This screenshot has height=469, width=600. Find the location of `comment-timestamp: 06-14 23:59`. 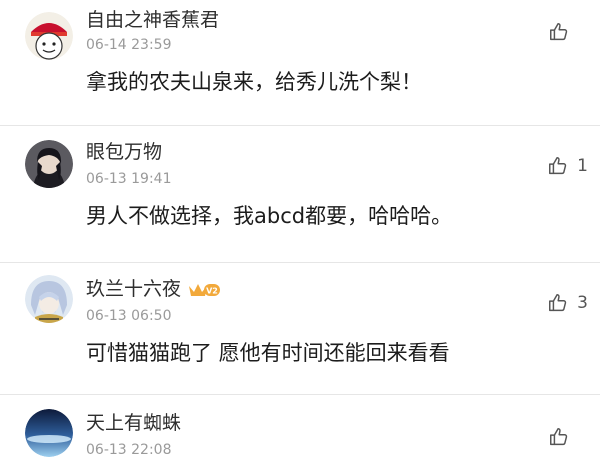

comment-timestamp: 06-14 23:59 is located at coordinates (129, 45).